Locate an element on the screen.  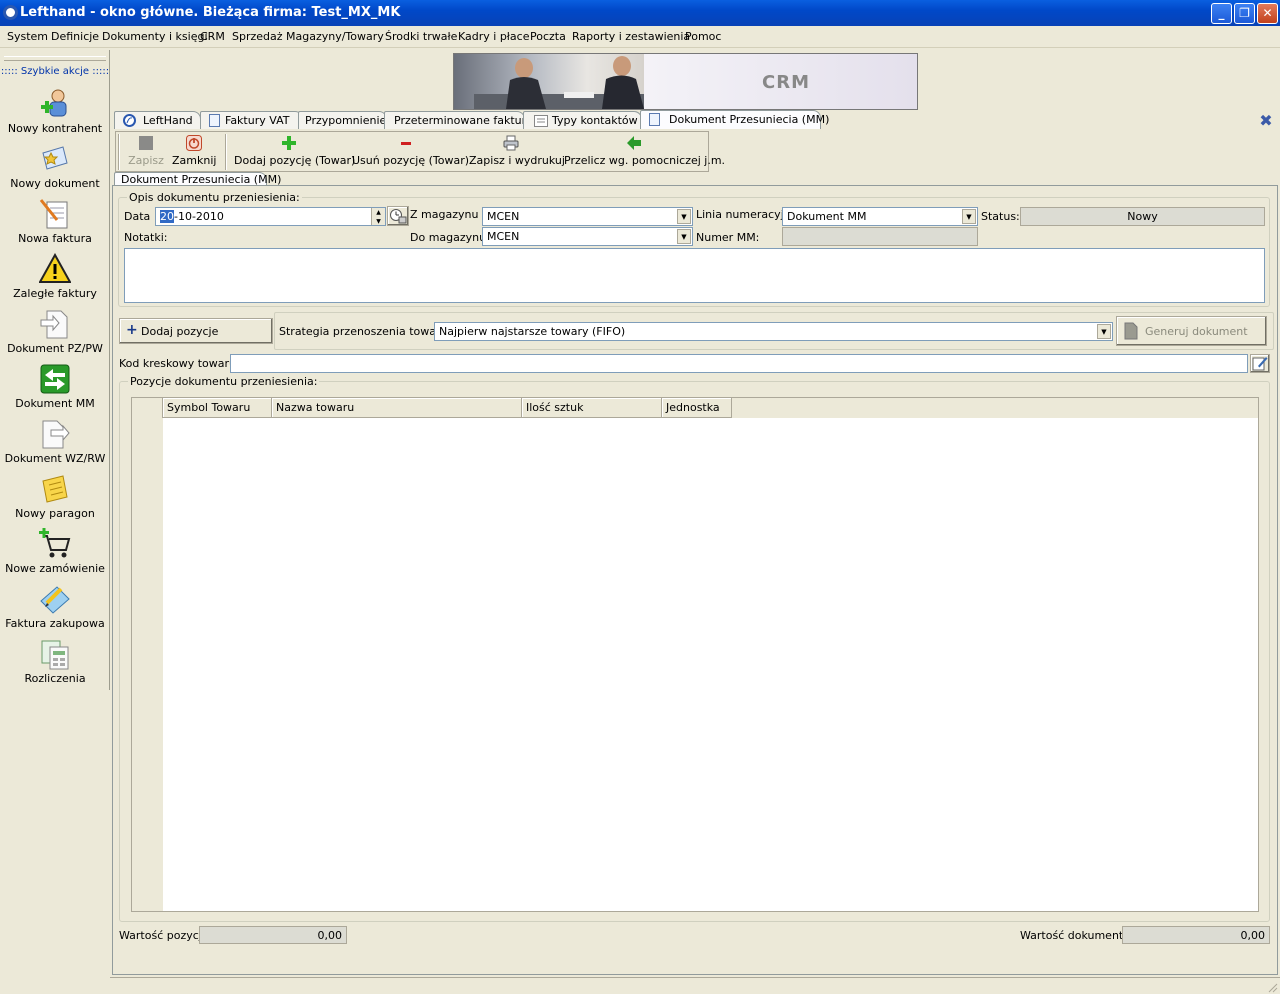
date-spinner: ▲ ▼ is located at coordinates (378, 216).